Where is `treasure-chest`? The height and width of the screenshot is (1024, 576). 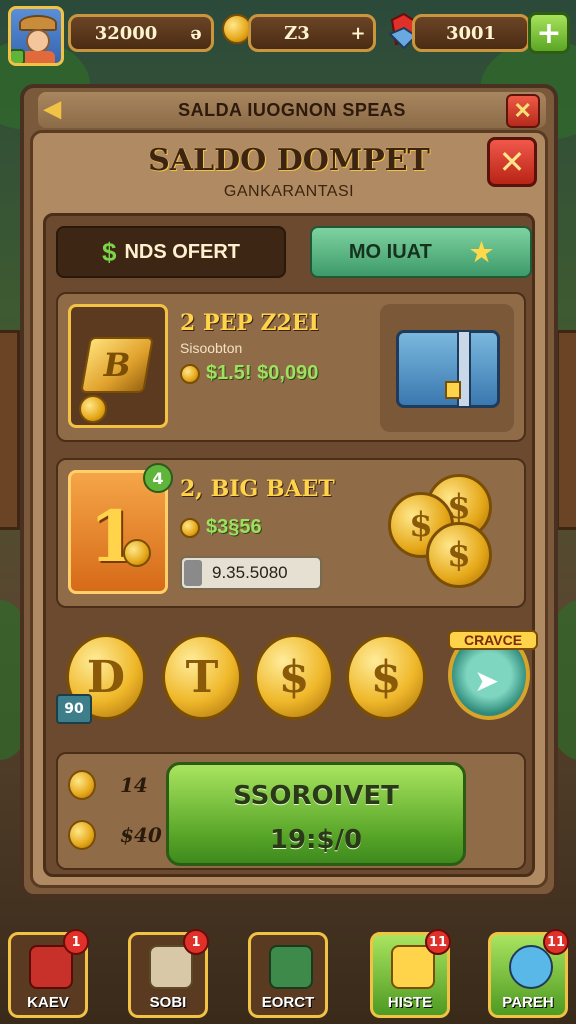
treasure-chest is located at coordinates (447, 368).